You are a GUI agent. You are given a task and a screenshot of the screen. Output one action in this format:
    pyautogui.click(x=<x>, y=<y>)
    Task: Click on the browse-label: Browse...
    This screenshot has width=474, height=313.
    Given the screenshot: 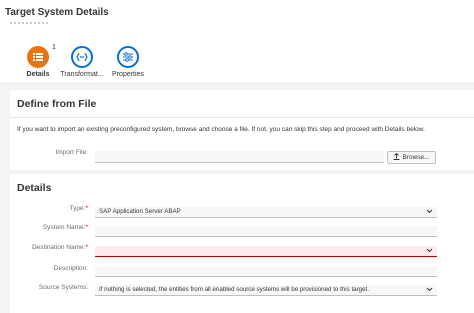 What is the action you would take?
    pyautogui.click(x=416, y=157)
    